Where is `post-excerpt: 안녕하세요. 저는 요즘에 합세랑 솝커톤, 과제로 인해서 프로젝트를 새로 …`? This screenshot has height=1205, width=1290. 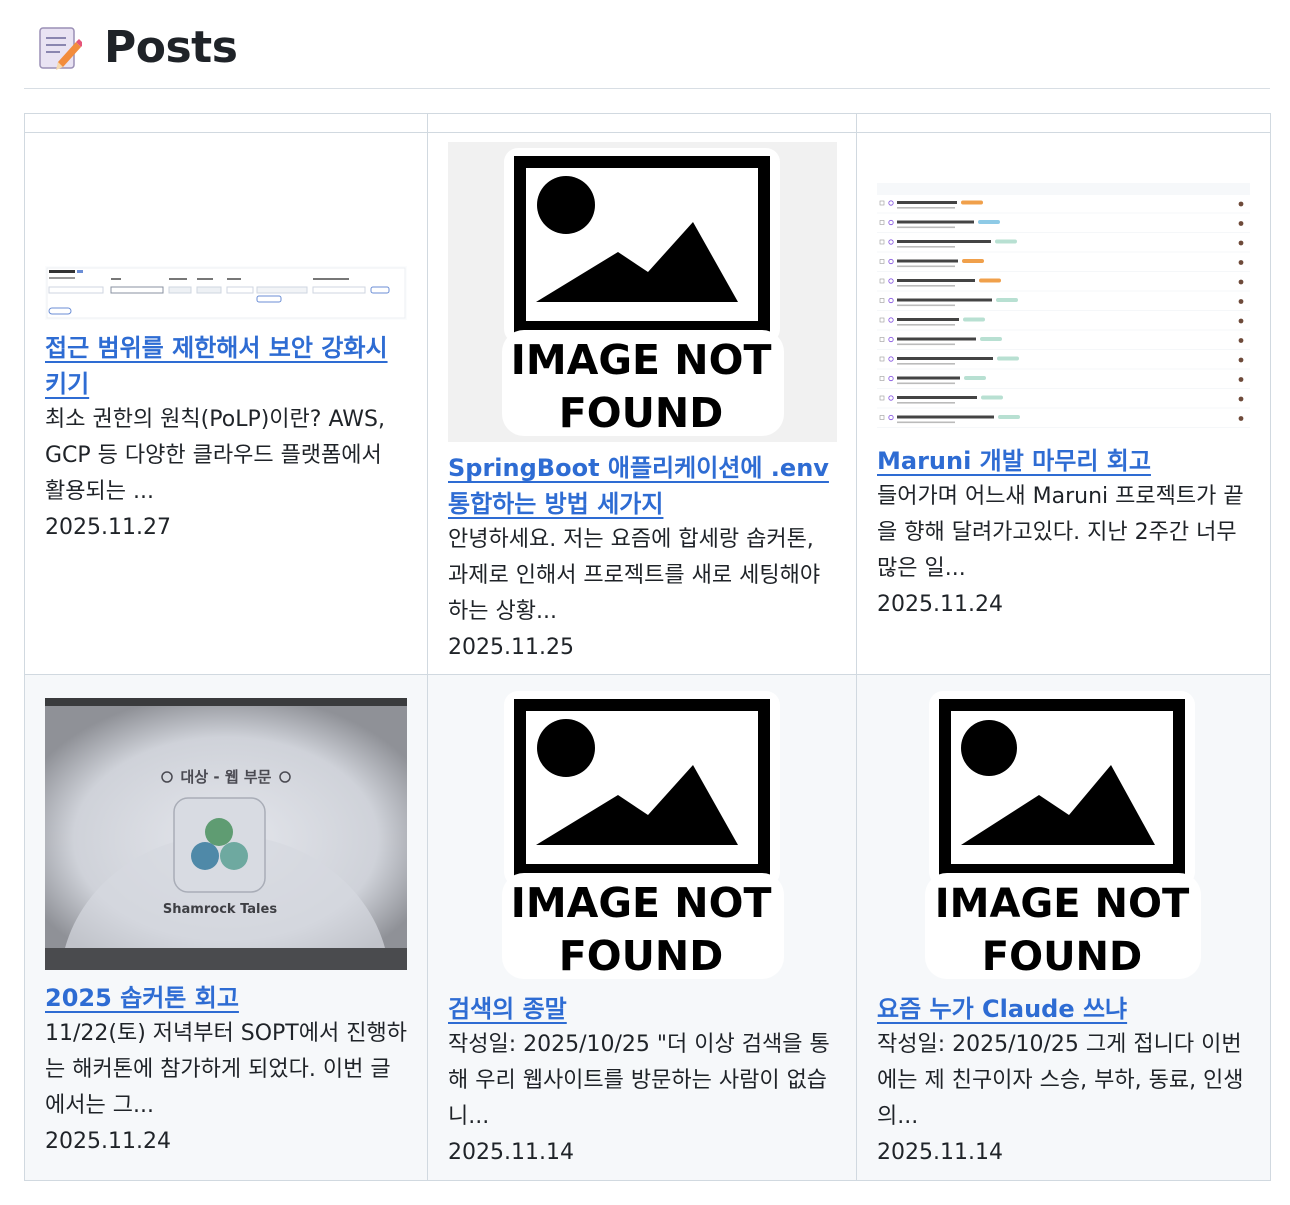
post-excerpt: 안녕하세요. 저는 요즘에 합세랑 솝커톤, 과제로 인해서 프로젝트를 새로 … is located at coordinates (634, 575).